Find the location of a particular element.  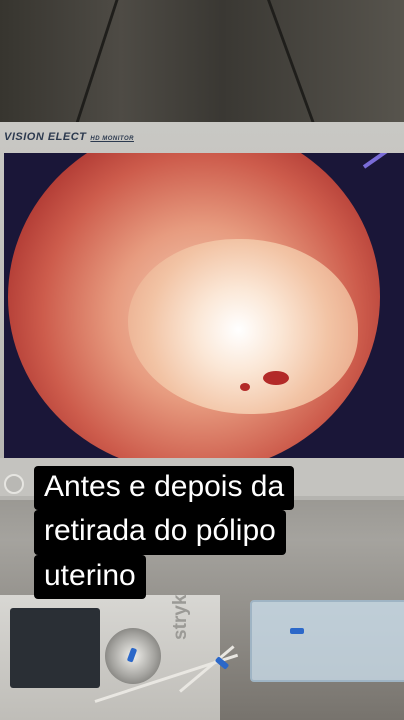

device-display is located at coordinates (55, 648).